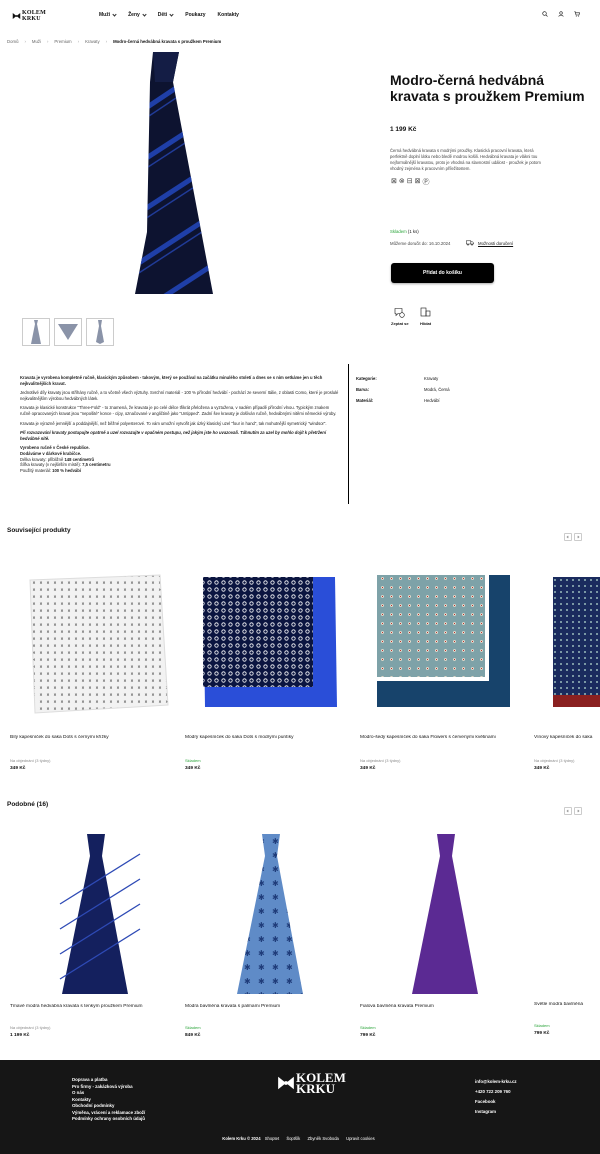 This screenshot has width=600, height=1154. What do you see at coordinates (28, 804) in the screenshot?
I see `similar-title: Podobné (16)` at bounding box center [28, 804].